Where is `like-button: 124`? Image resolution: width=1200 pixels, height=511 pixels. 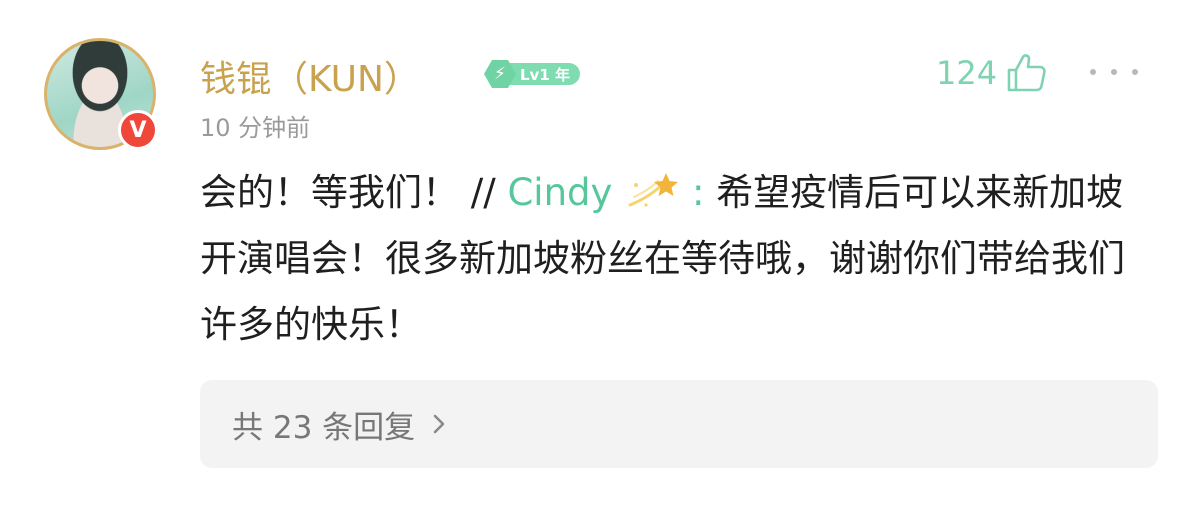 like-button: 124 is located at coordinates (992, 73).